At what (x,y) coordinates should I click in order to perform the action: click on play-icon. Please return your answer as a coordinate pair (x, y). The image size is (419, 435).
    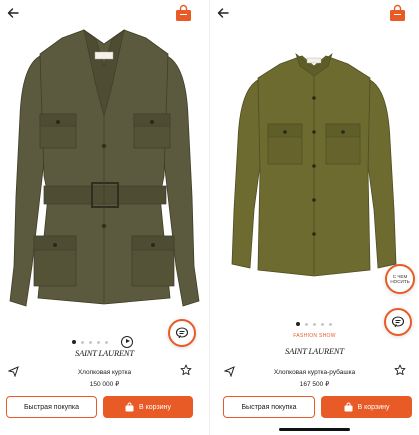
    Looking at the image, I should click on (127, 342).